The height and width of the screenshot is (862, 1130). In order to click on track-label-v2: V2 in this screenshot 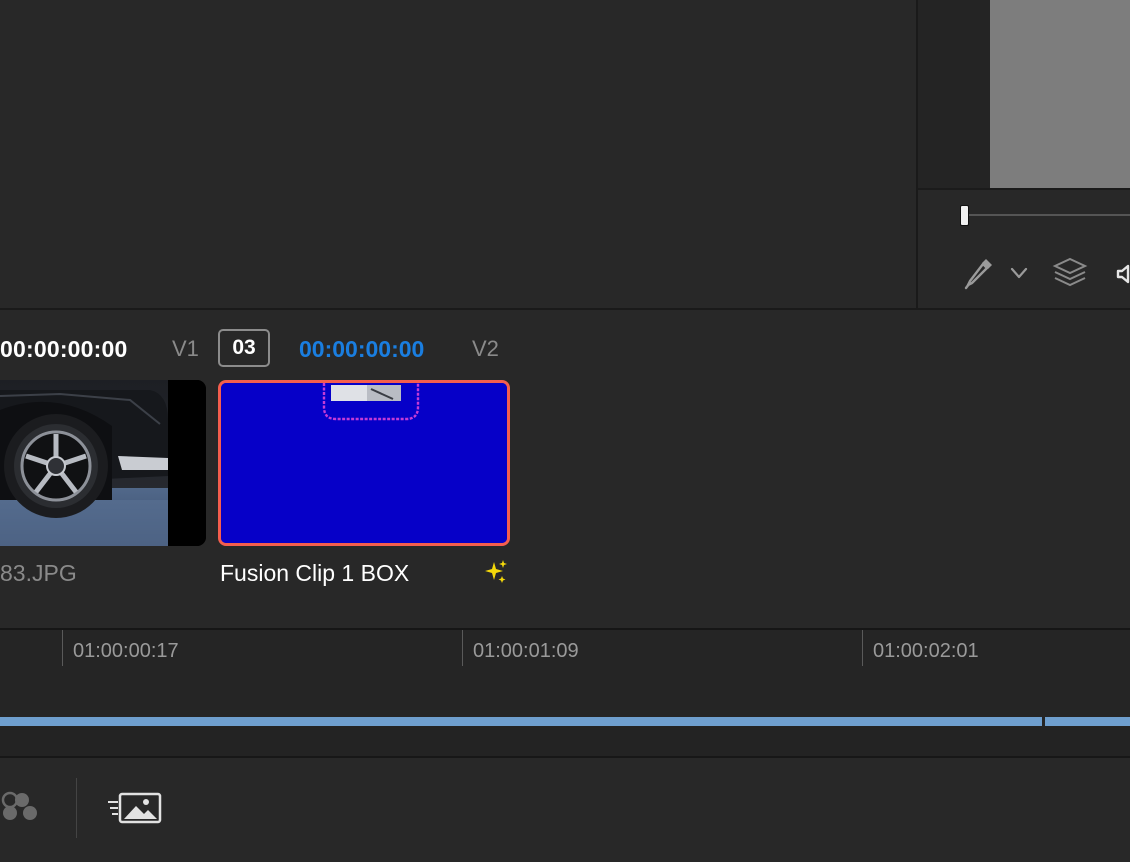, I will do `click(485, 348)`.